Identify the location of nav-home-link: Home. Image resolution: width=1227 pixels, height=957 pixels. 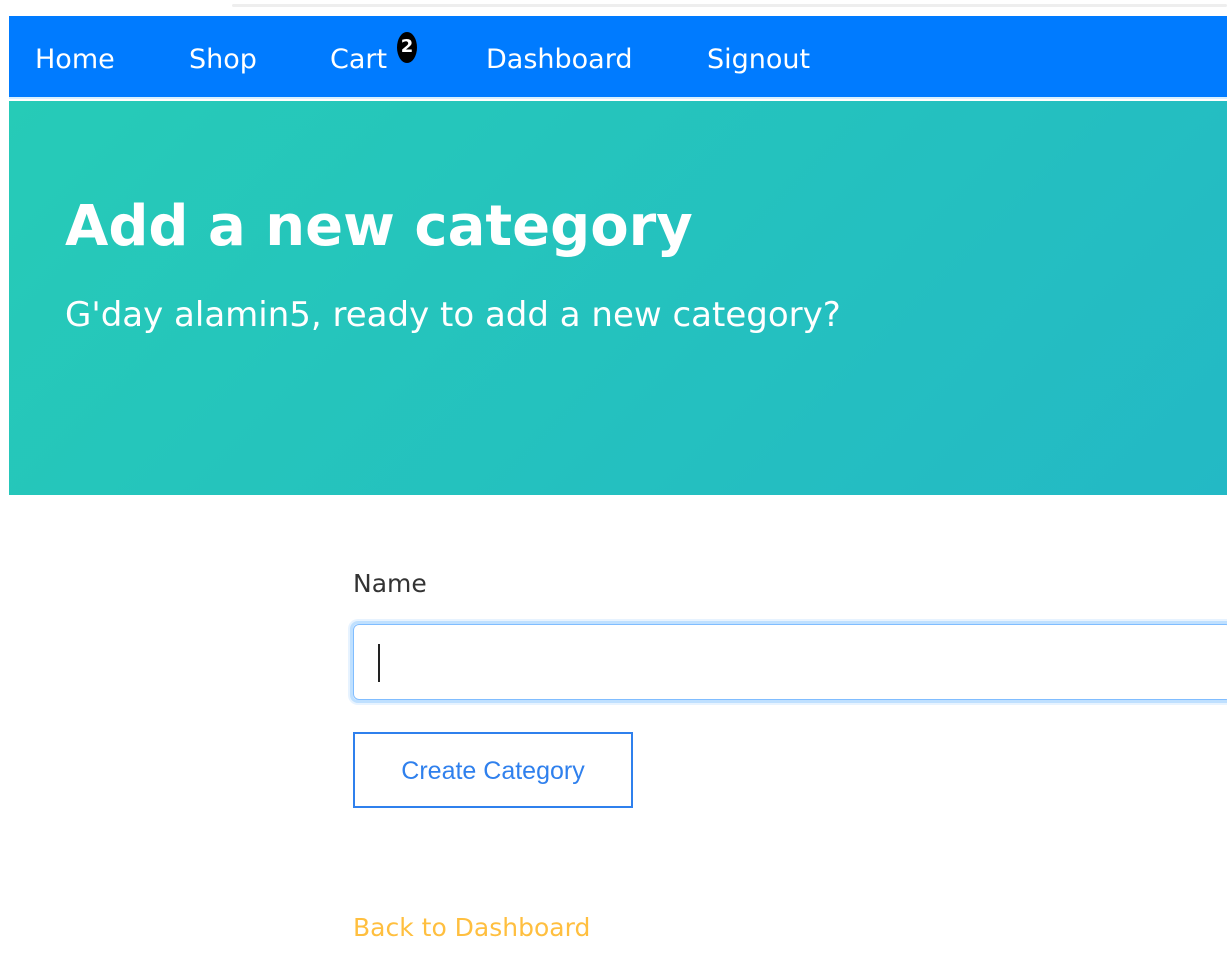
(75, 60).